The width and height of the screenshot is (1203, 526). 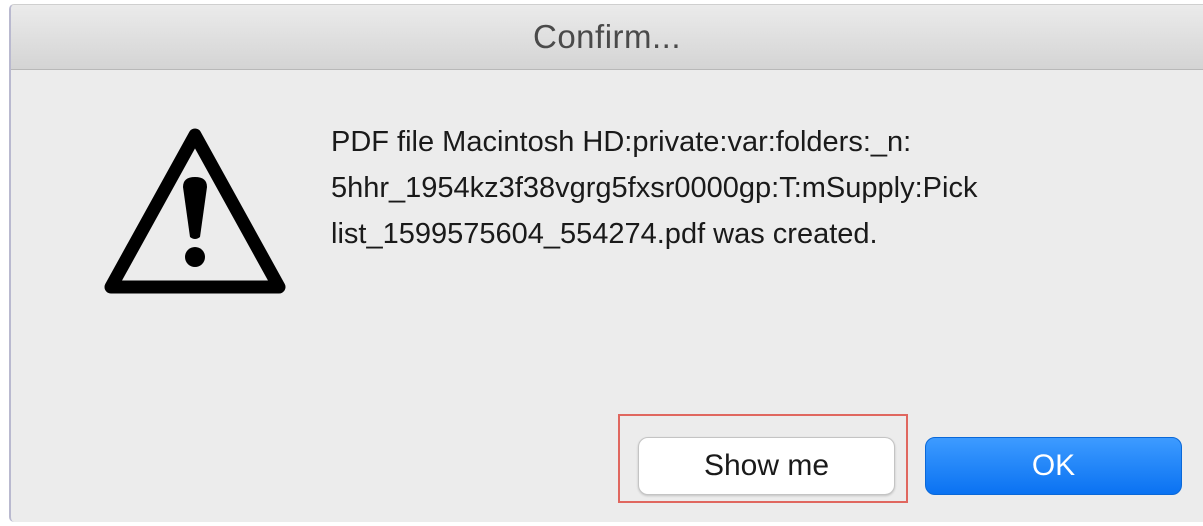 What do you see at coordinates (1053, 466) in the screenshot?
I see `ok-button: OK` at bounding box center [1053, 466].